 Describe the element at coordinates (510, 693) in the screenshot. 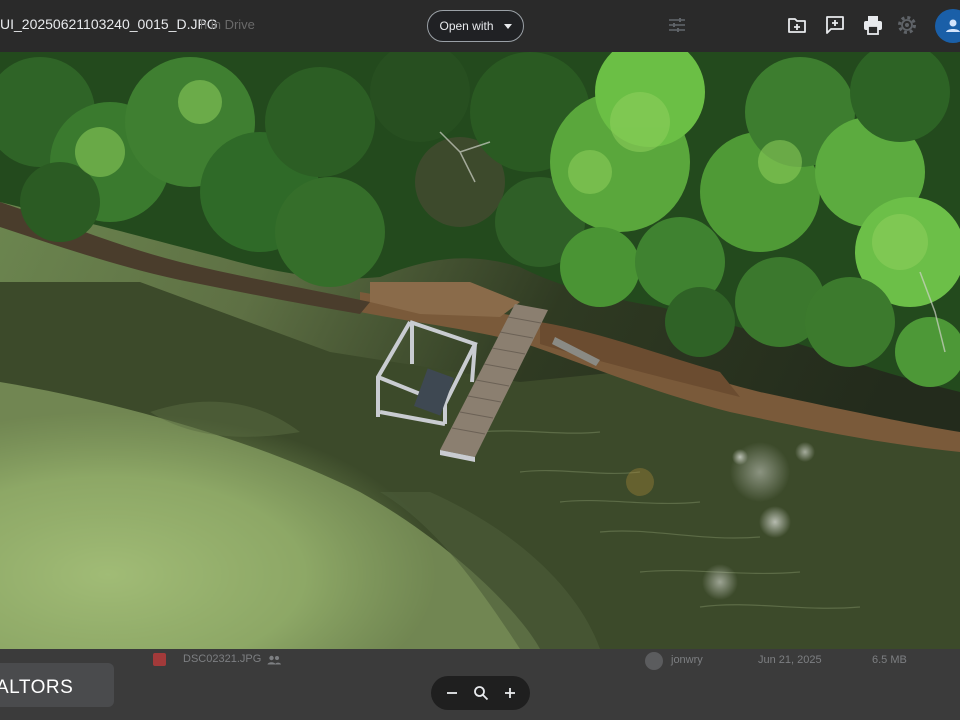

I see `zoom-in-icon` at that location.